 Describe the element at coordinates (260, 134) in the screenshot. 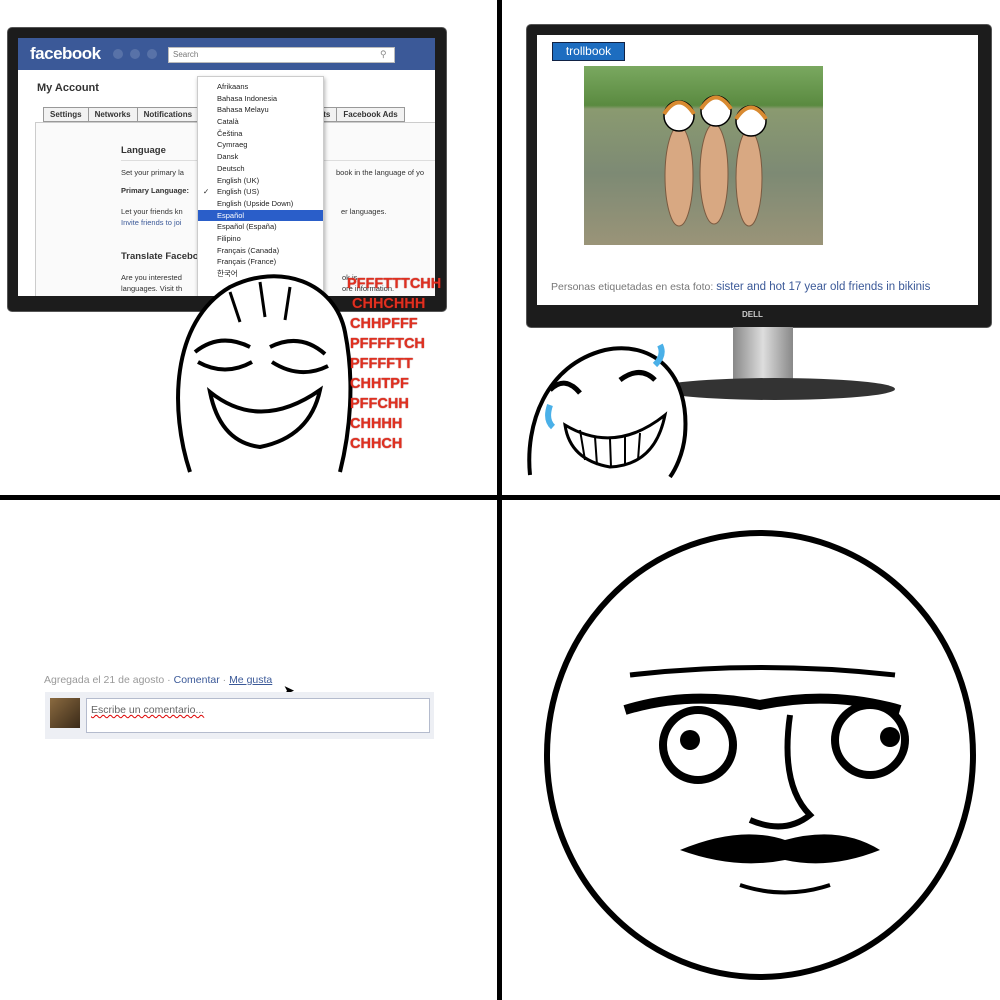

I see `language-option: Čeština` at that location.